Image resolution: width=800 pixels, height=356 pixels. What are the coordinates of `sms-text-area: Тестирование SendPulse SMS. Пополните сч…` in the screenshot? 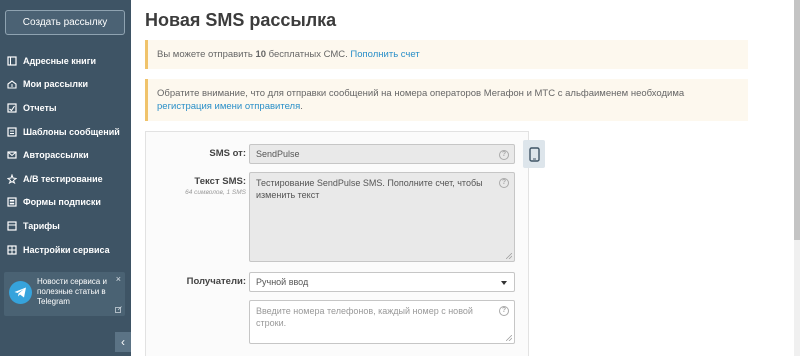 It's located at (382, 217).